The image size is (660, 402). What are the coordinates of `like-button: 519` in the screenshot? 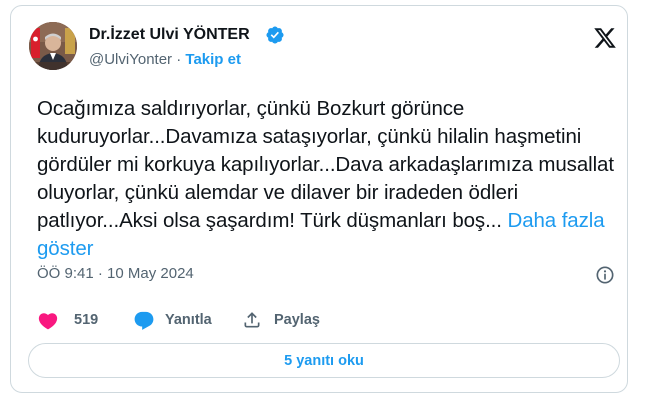 It's located at (72, 321).